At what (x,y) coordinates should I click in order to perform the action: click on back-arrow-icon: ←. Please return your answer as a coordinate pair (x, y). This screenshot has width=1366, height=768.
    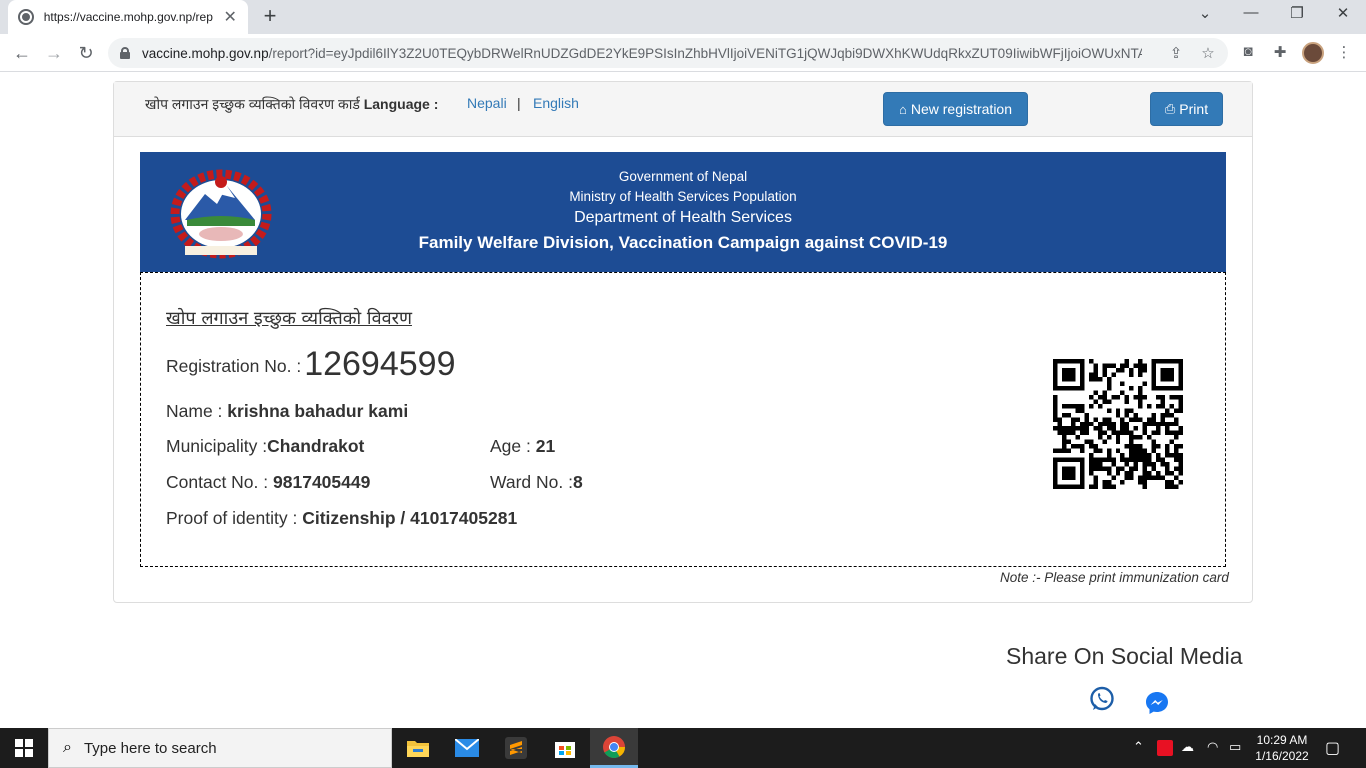
    Looking at the image, I should click on (22, 53).